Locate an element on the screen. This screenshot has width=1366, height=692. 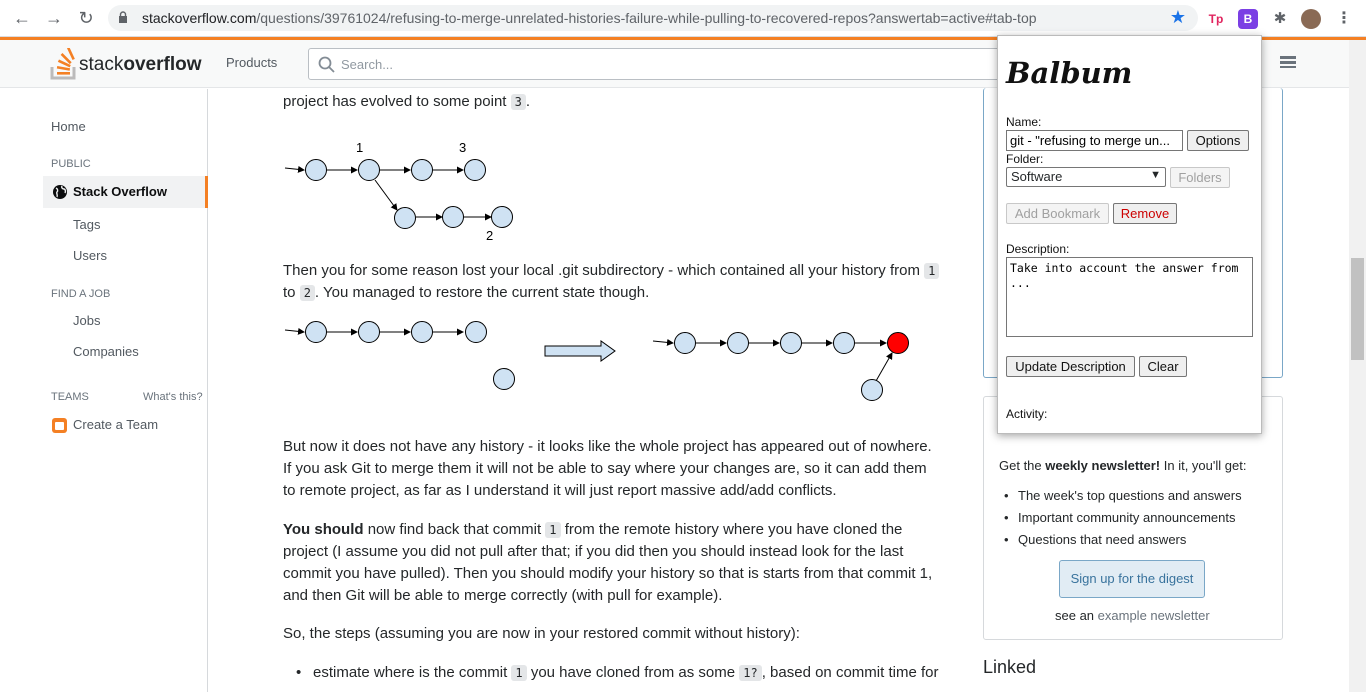
linked-heading: Linked is located at coordinates (1010, 667).